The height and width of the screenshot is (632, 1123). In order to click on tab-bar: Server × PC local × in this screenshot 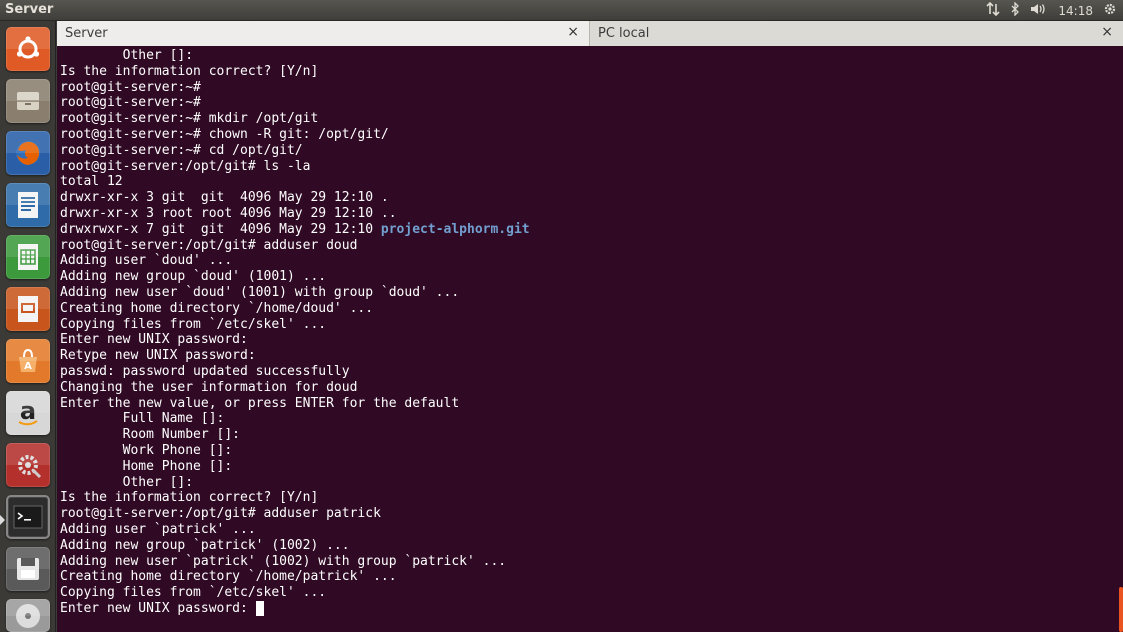, I will do `click(590, 33)`.